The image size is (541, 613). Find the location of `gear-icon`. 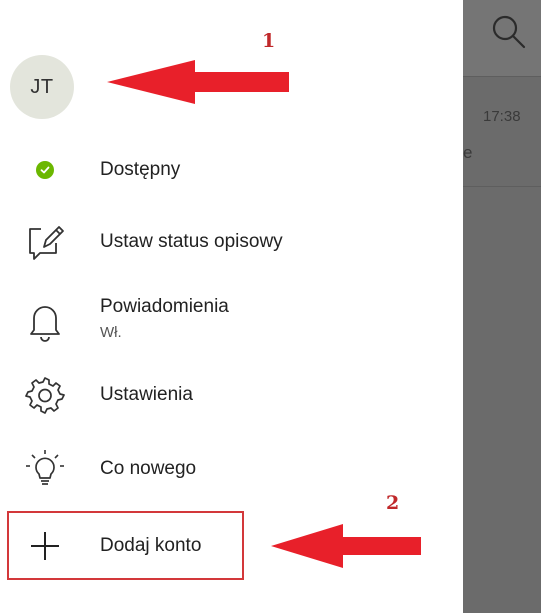

gear-icon is located at coordinates (45, 395).